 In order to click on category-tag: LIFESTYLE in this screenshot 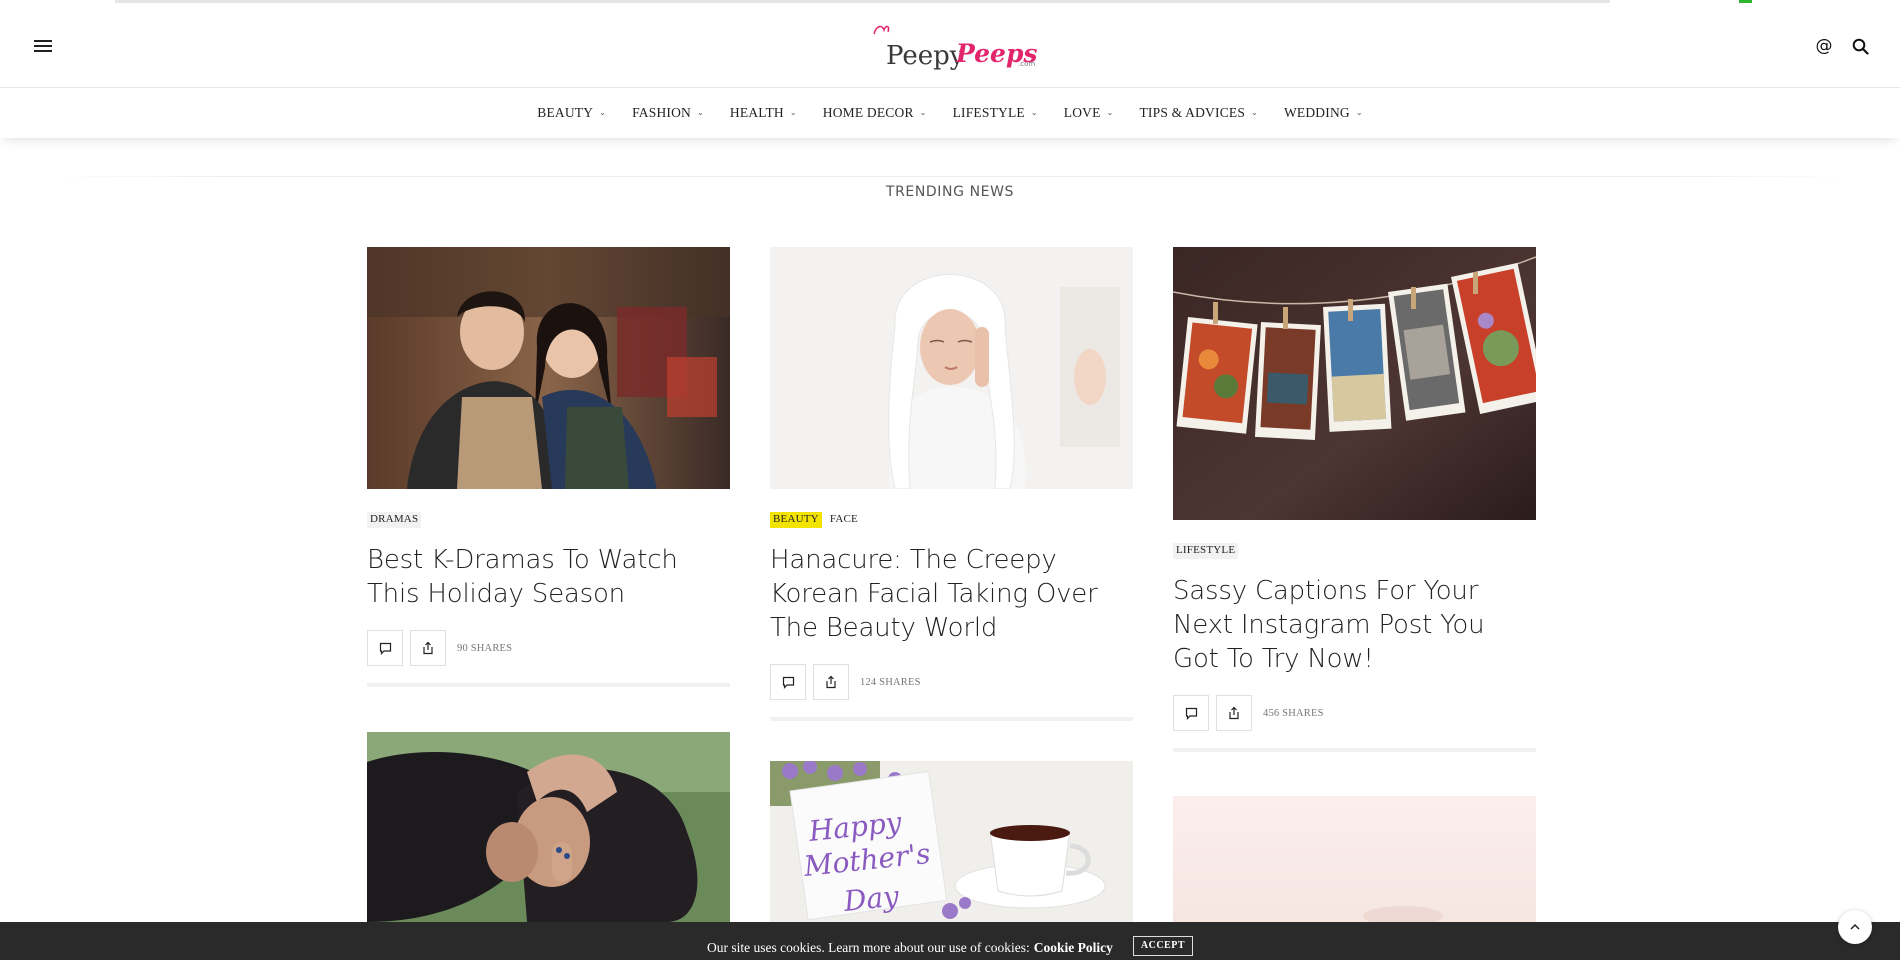, I will do `click(1206, 551)`.